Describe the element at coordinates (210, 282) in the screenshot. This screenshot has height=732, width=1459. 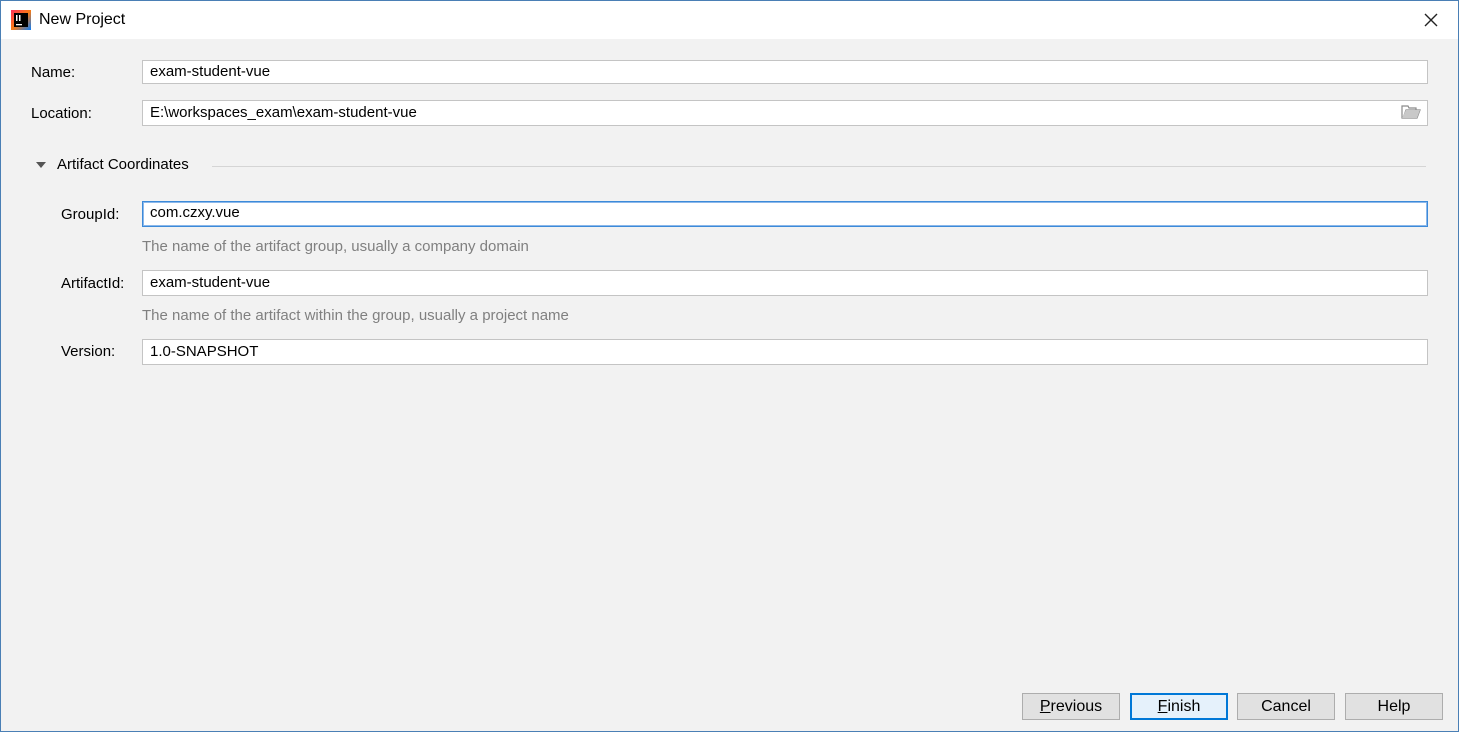
I see `artifactid-field-value: exam-student-vue` at that location.